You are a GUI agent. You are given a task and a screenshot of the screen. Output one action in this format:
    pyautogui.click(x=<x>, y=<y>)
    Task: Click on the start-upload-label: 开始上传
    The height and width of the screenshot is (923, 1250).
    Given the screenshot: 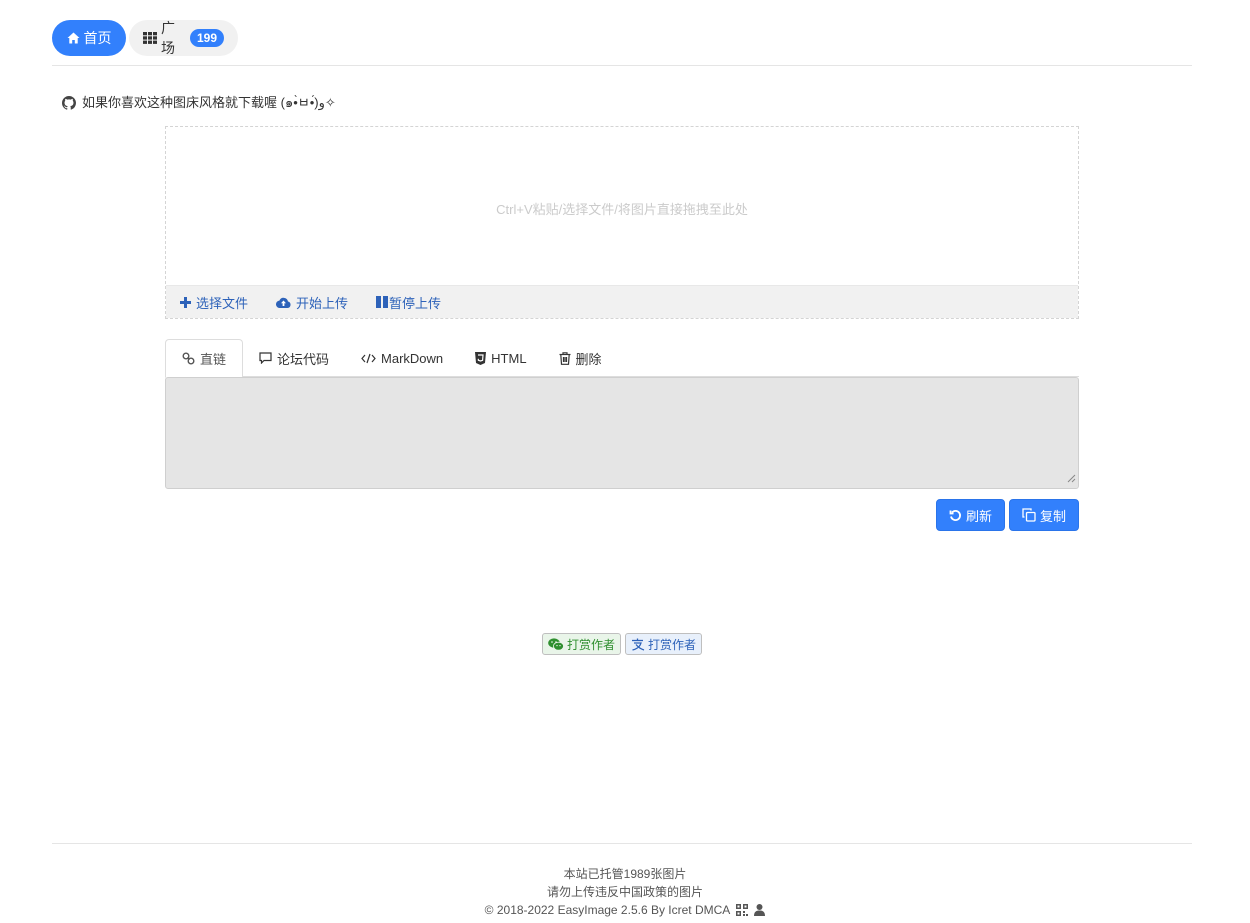 What is the action you would take?
    pyautogui.click(x=322, y=303)
    